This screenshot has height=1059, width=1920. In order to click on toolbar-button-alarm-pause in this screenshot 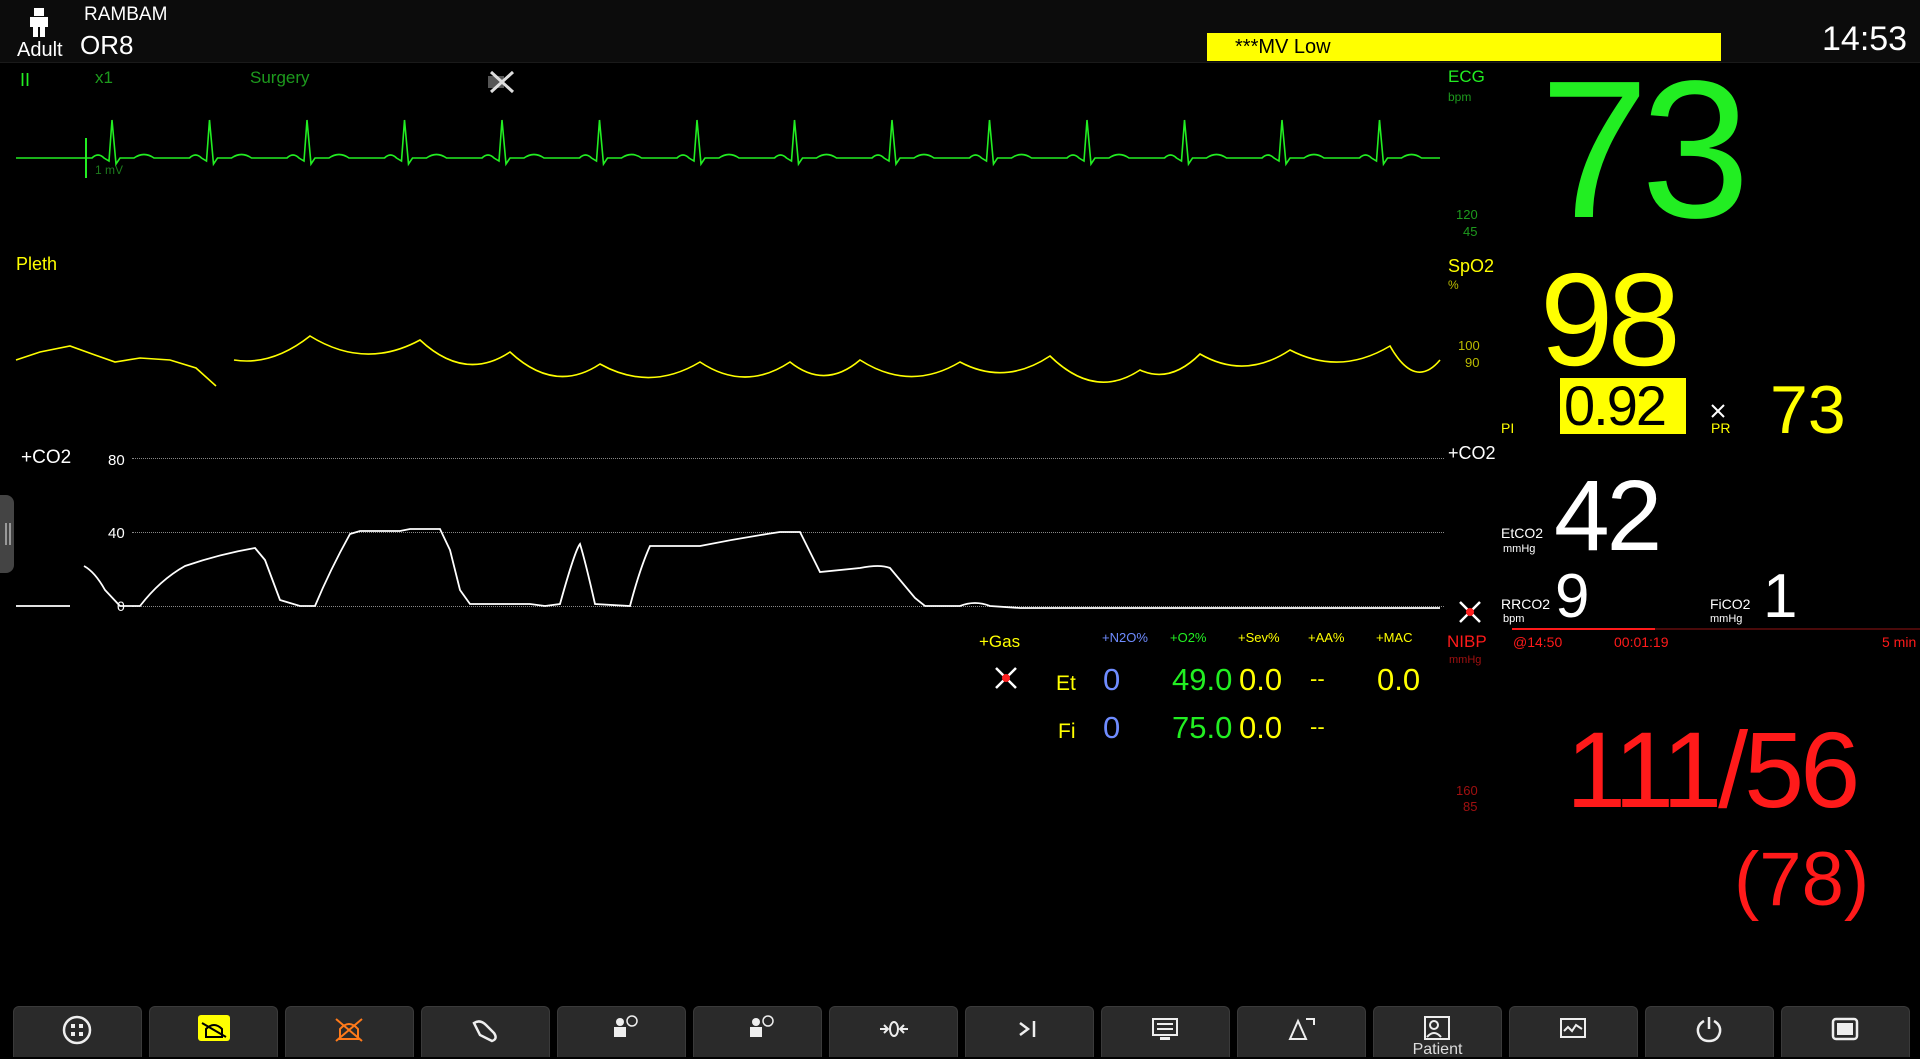, I will do `click(349, 1031)`.